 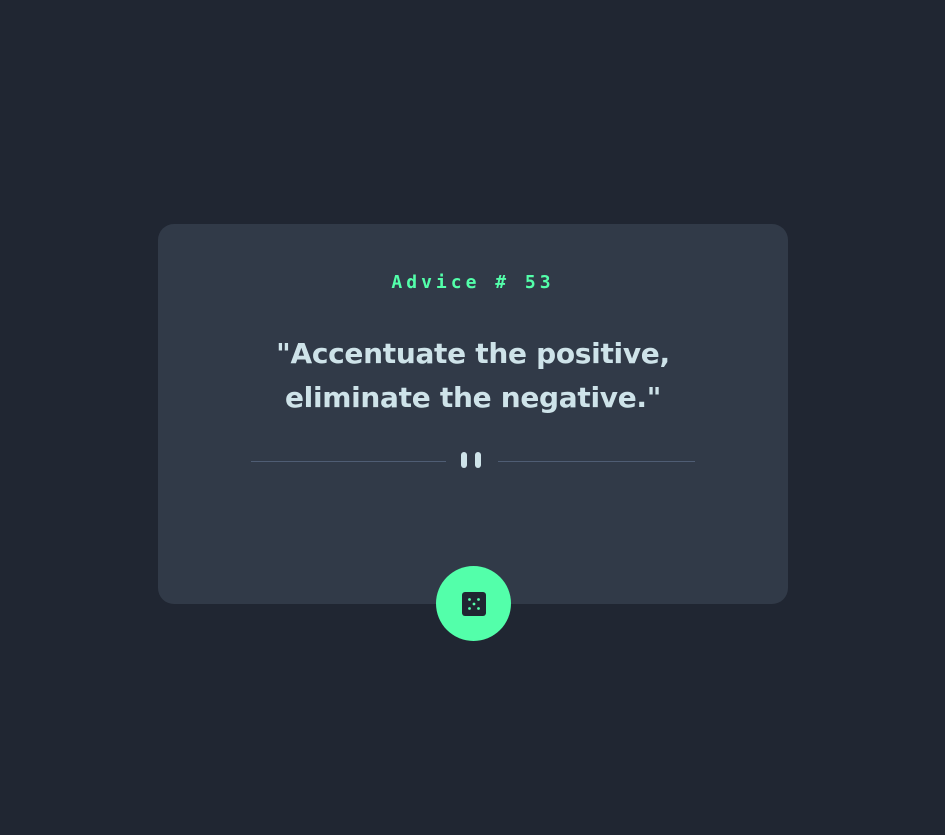 What do you see at coordinates (348, 461) in the screenshot?
I see `divider-line-left` at bounding box center [348, 461].